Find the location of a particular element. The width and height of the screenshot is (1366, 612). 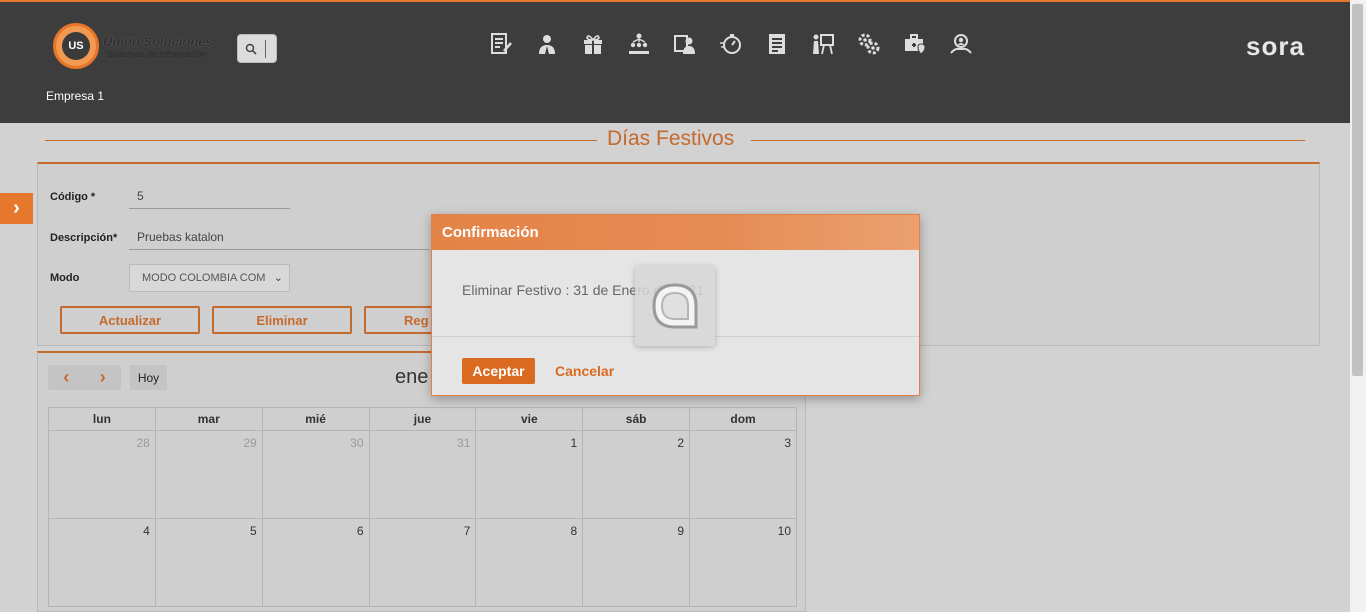

calendar-month-title: ene is located at coordinates (412, 377).